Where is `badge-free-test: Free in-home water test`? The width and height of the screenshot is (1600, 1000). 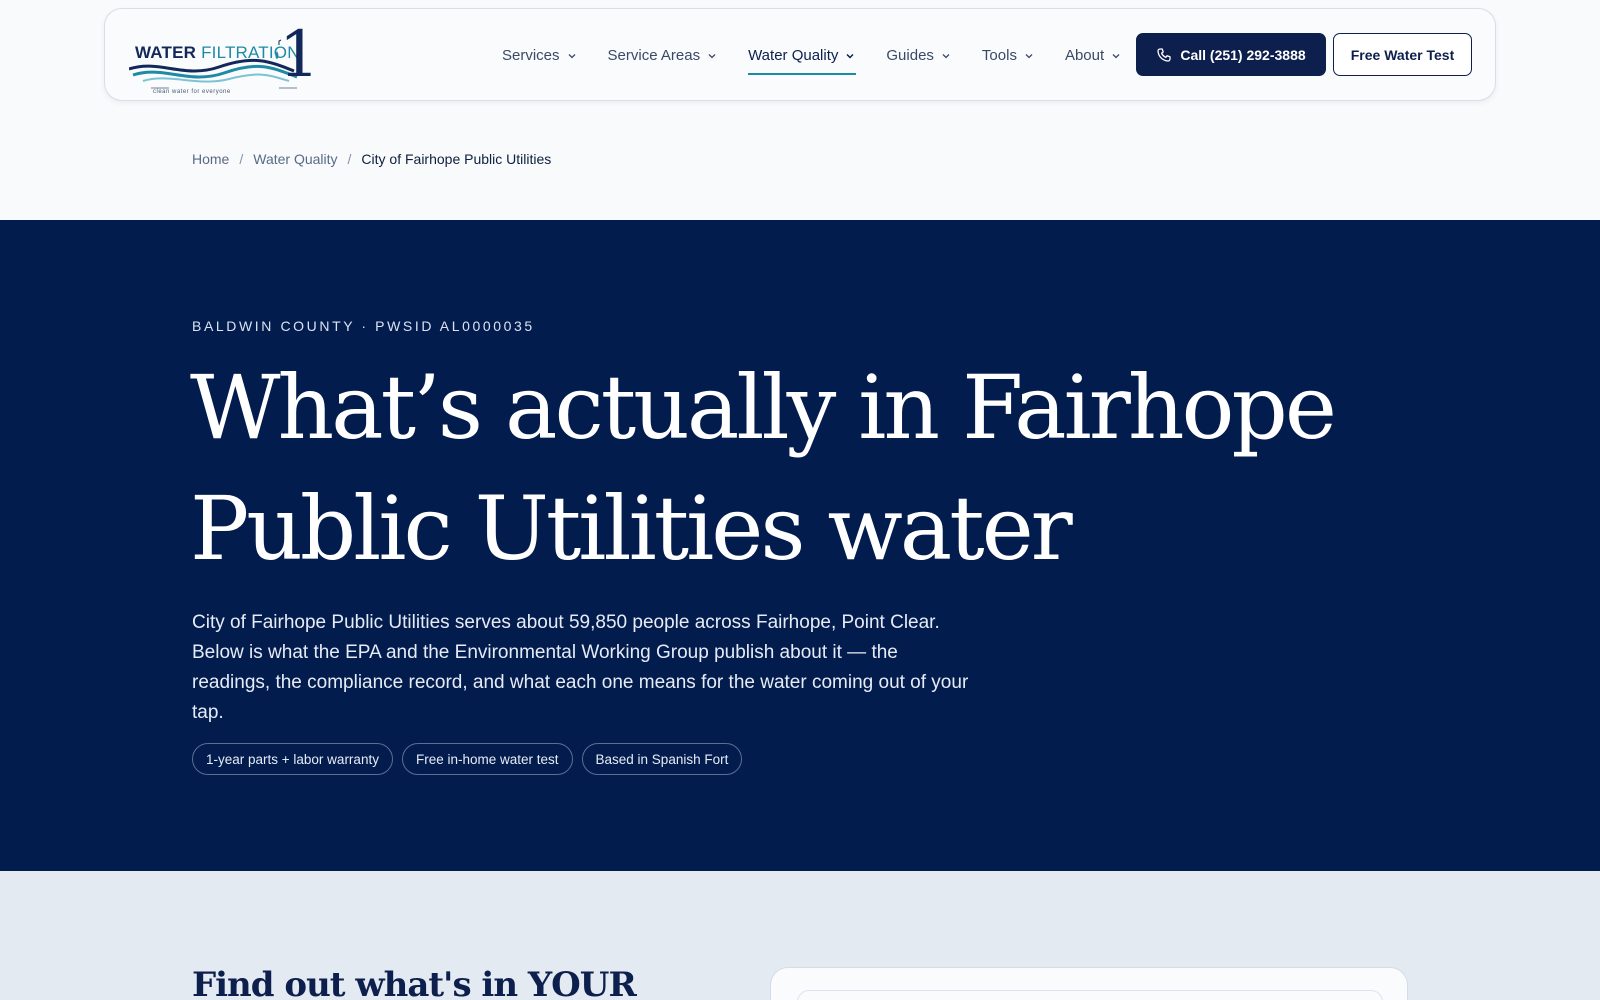
badge-free-test: Free in-home water test is located at coordinates (487, 759).